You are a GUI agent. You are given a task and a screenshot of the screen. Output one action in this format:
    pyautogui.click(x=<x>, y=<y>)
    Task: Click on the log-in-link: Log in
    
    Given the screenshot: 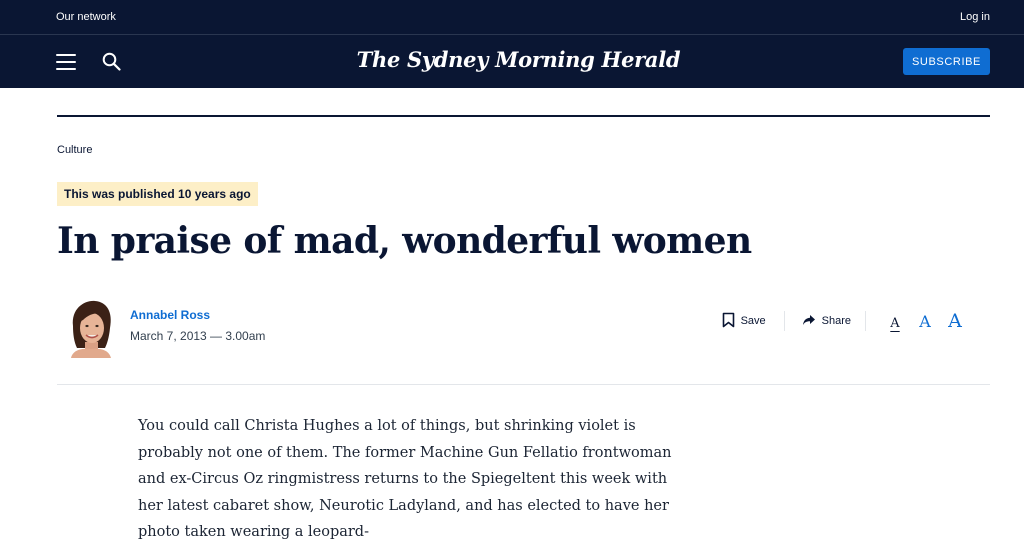 What is the action you would take?
    pyautogui.click(x=975, y=17)
    